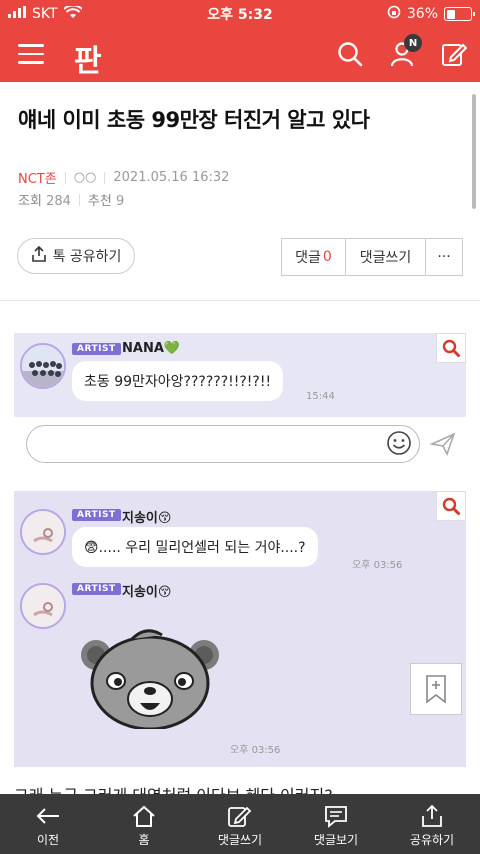 The image size is (480, 854). Describe the element at coordinates (336, 840) in the screenshot. I see `nav-view-comments-label: 댓글보기` at that location.